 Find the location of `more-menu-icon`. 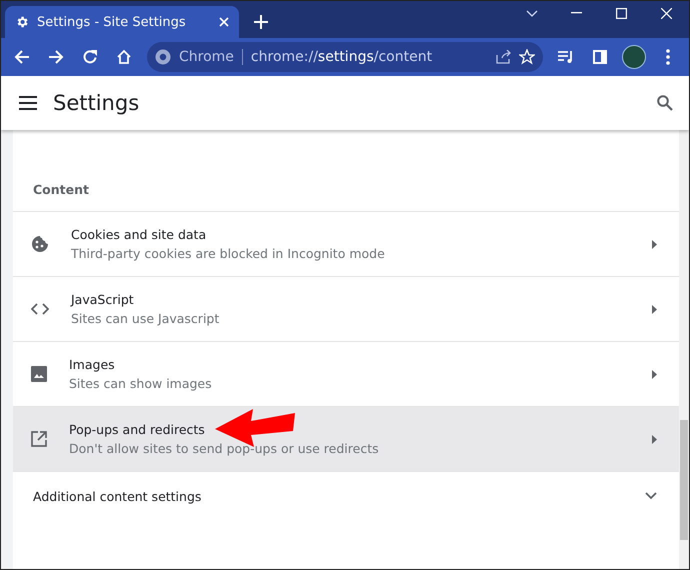

more-menu-icon is located at coordinates (668, 57).